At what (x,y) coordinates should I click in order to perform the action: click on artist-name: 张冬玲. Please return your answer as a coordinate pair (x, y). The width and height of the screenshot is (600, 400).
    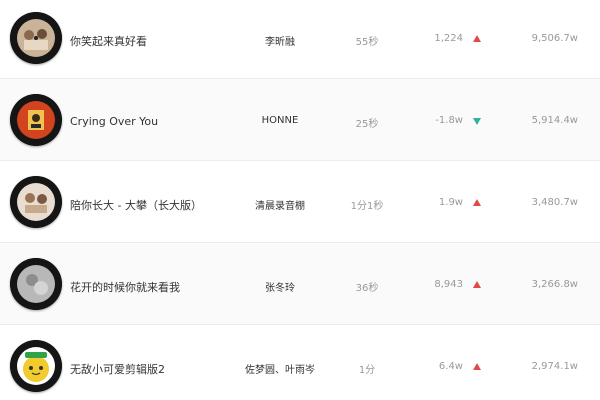
    Looking at the image, I should click on (280, 286).